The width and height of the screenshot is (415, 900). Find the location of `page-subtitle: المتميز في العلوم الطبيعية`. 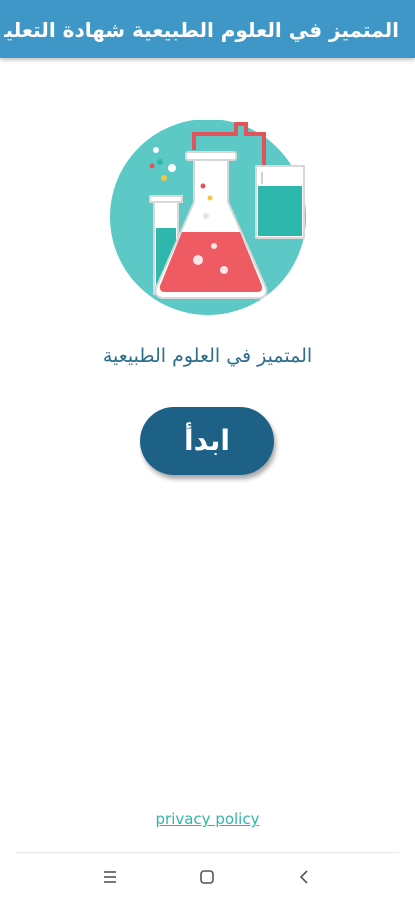

page-subtitle: المتميز في العلوم الطبيعية is located at coordinates (207, 356).